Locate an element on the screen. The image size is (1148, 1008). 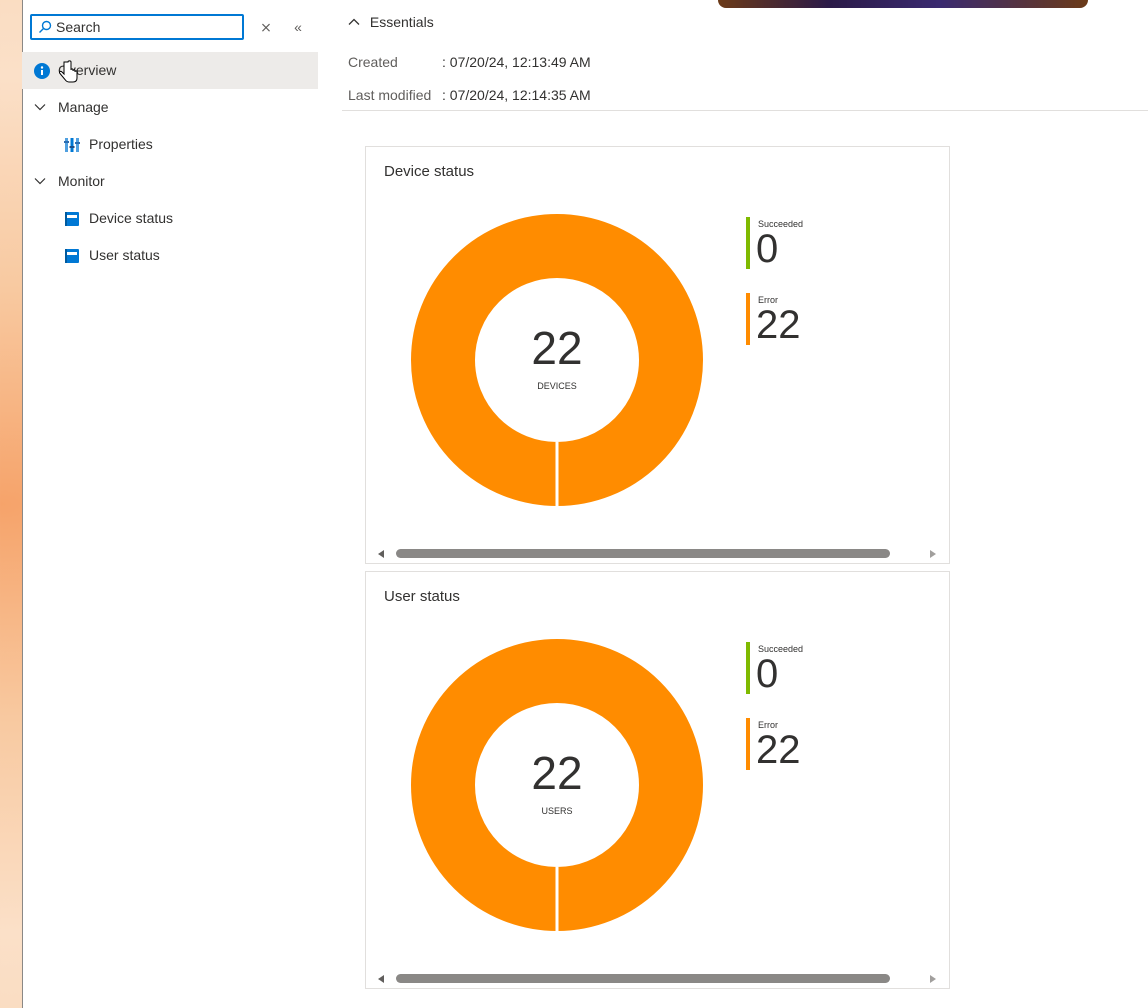
modified-row: Last modified : 07/20/24, 12:14:35 AM is located at coordinates (469, 95).